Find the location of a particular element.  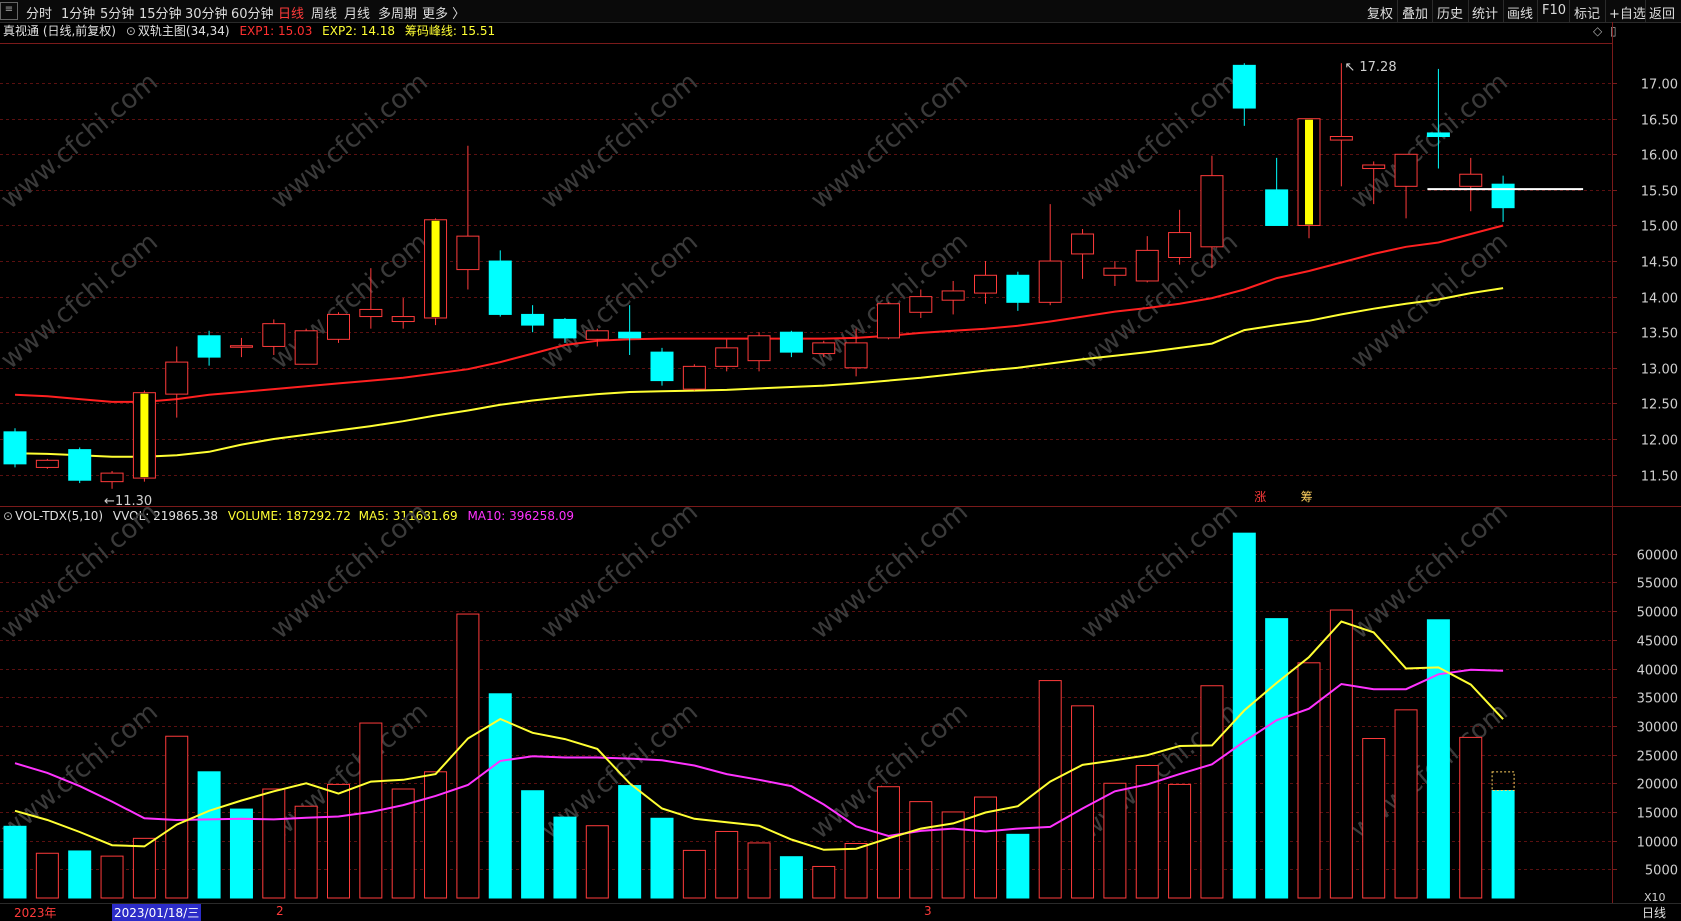

price-tick-label: 11.50 is located at coordinates (1659, 477).